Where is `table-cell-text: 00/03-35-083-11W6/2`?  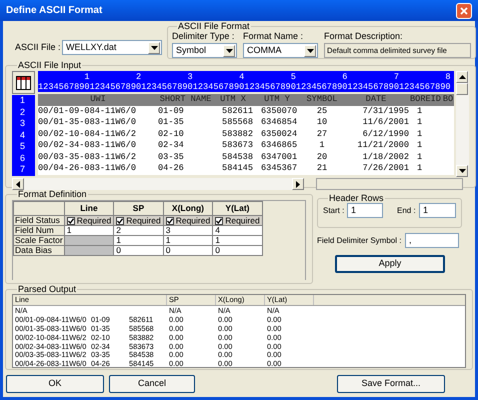
table-cell-text: 00/03-35-083-11W6/2 is located at coordinates (87, 157).